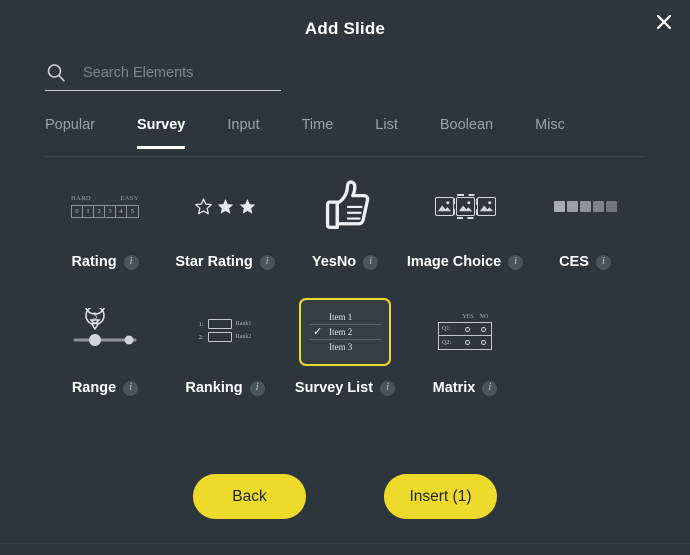 Image resolution: width=690 pixels, height=555 pixels. I want to click on thumbs-up-icon, so click(347, 204).